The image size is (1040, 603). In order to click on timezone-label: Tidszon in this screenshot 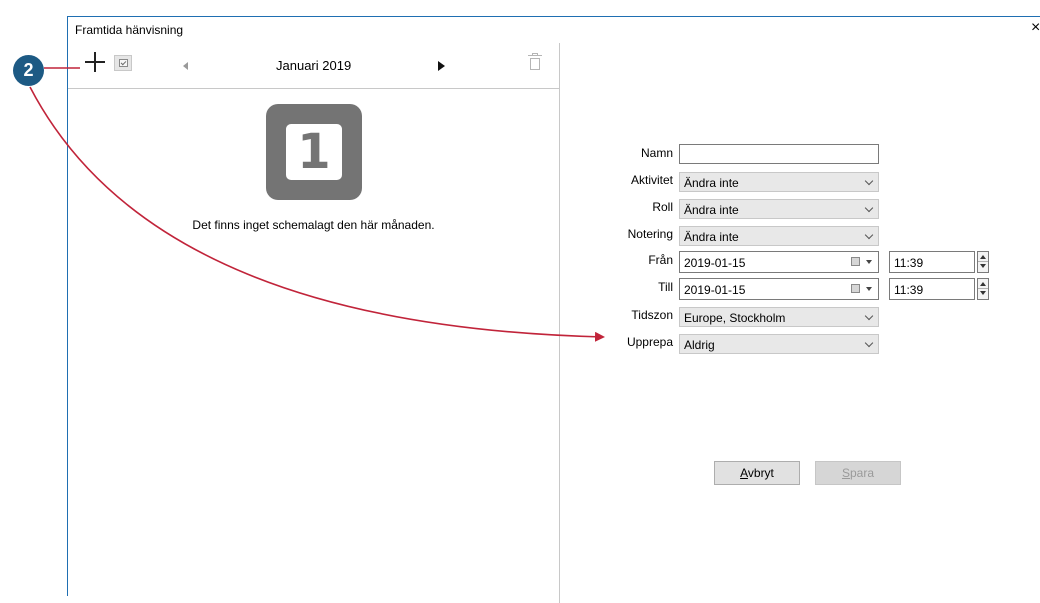, I will do `click(652, 315)`.